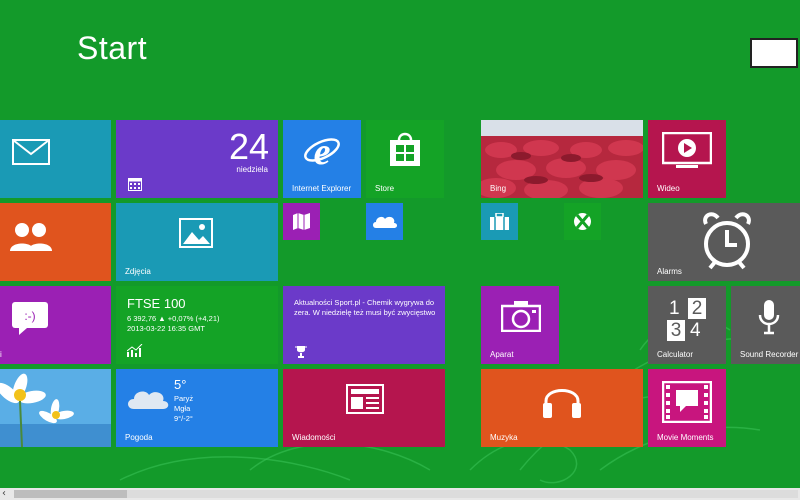  I want to click on skydrive-icon, so click(385, 222).